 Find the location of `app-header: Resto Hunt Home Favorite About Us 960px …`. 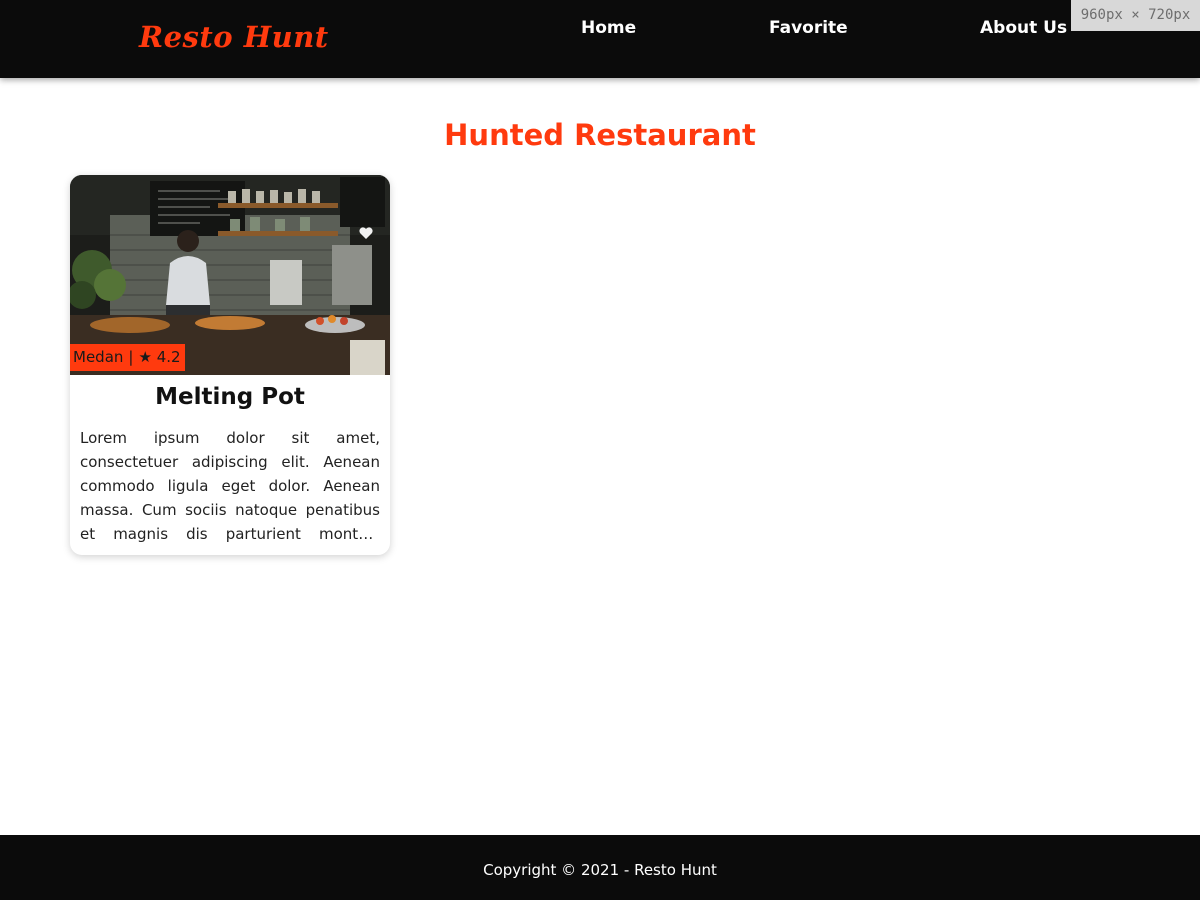

app-header: Resto Hunt Home Favorite About Us 960px … is located at coordinates (600, 39).